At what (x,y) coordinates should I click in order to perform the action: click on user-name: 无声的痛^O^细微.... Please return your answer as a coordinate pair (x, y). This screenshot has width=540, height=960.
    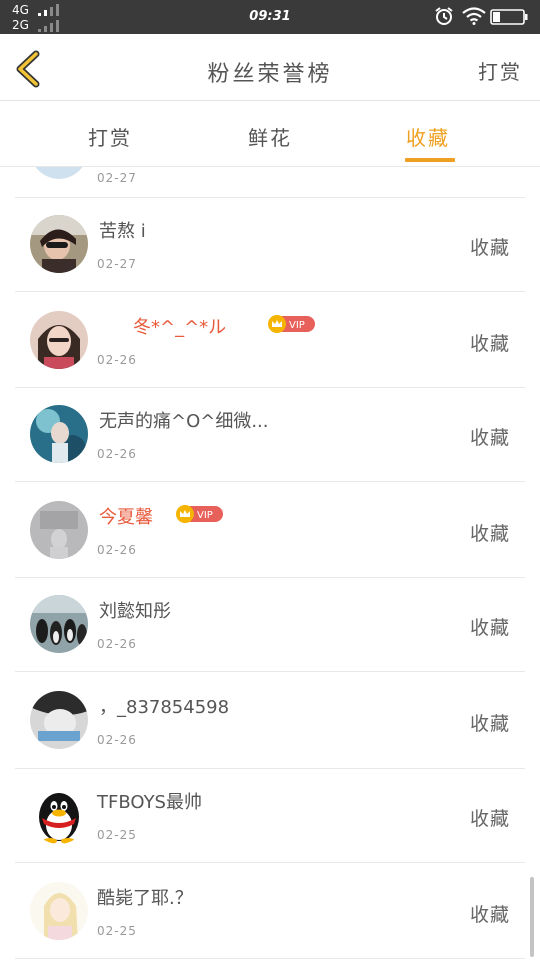
    Looking at the image, I should click on (184, 421).